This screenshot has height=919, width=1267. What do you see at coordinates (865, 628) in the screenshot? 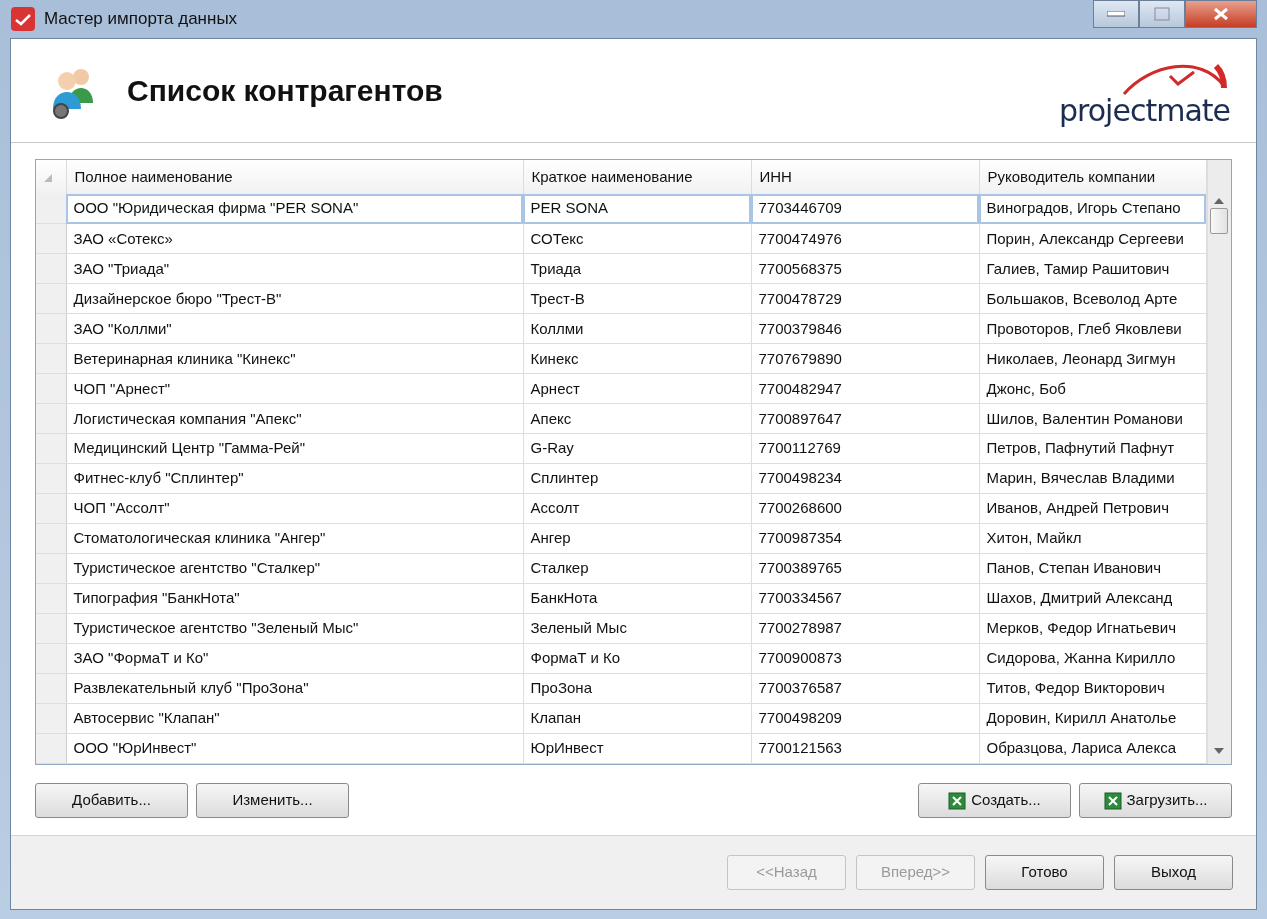
I see `table-cell: 7700278987` at bounding box center [865, 628].